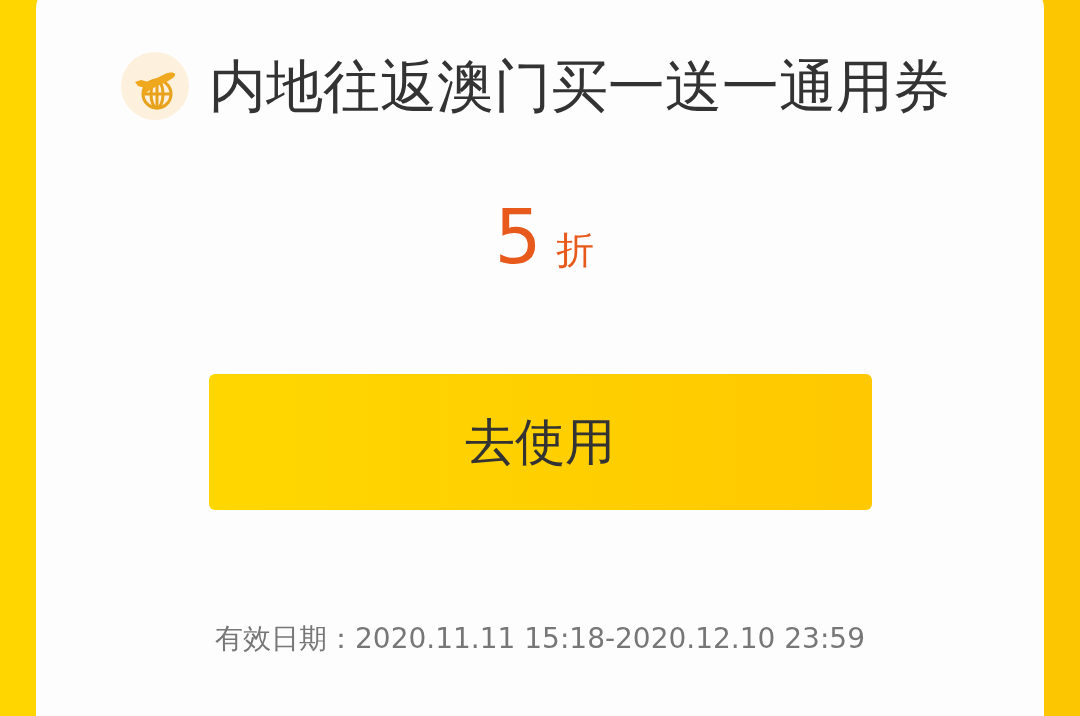  Describe the element at coordinates (579, 86) in the screenshot. I see `coupon-title: 内地往返澳门买一送一通用券` at that location.